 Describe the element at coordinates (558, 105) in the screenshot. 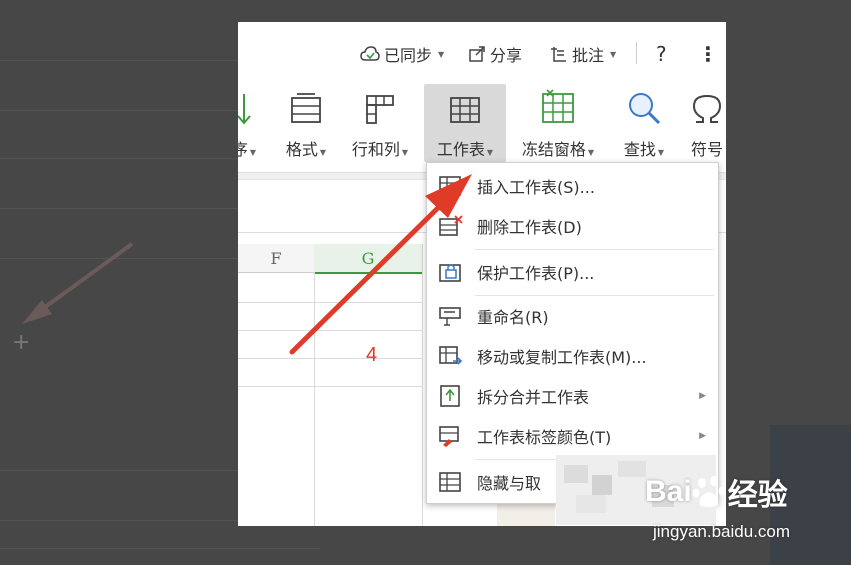

I see `freeze-panes-icon` at that location.